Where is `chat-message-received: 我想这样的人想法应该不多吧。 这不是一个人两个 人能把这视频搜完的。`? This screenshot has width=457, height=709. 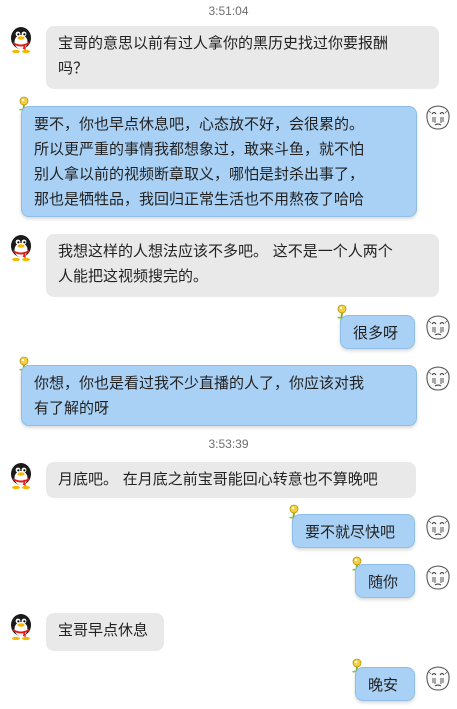 chat-message-received: 我想这样的人想法应该不多吧。 这不是一个人两个 人能把这视频搜完的。 is located at coordinates (242, 265).